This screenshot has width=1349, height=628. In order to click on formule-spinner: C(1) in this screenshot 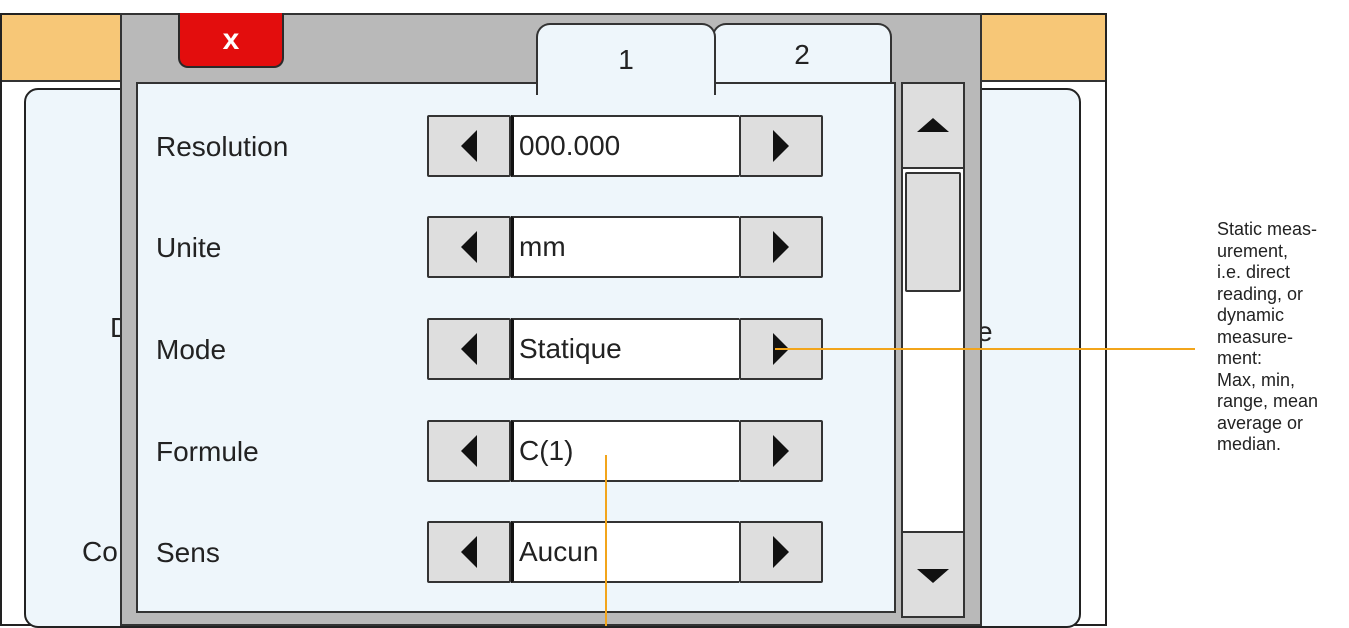, I will do `click(625, 451)`.